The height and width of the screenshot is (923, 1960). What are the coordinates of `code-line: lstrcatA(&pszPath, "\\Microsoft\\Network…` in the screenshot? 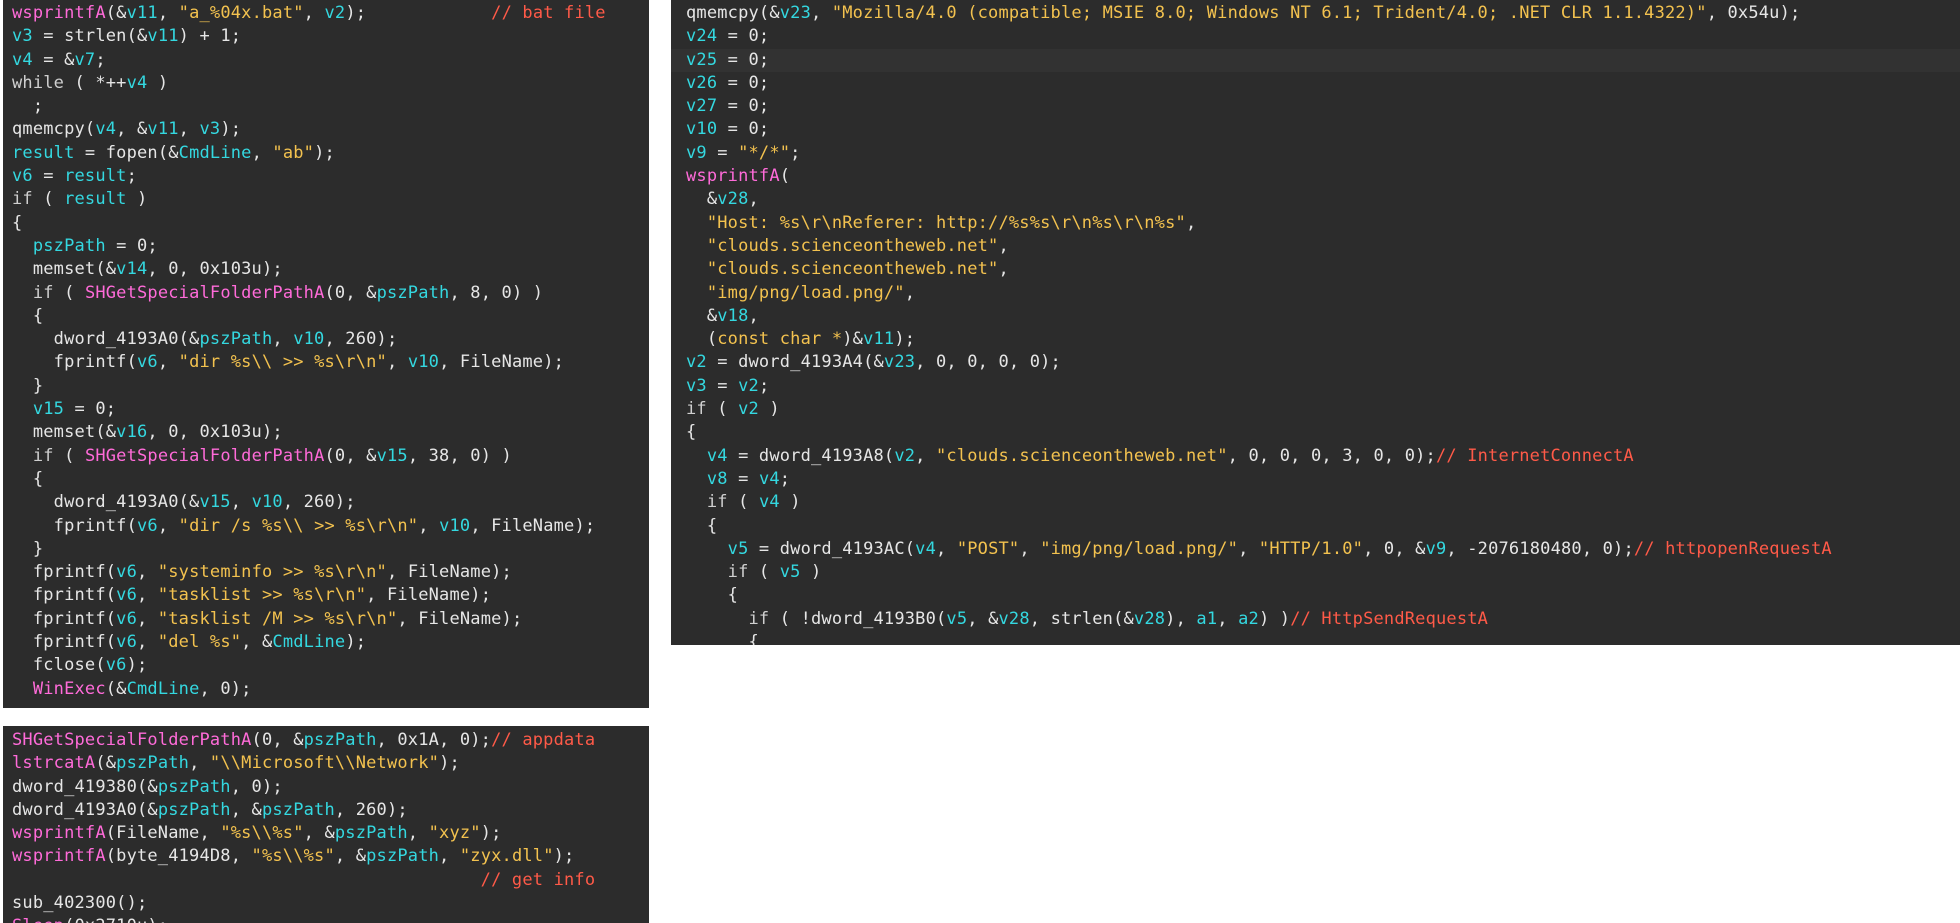 It's located at (303, 763).